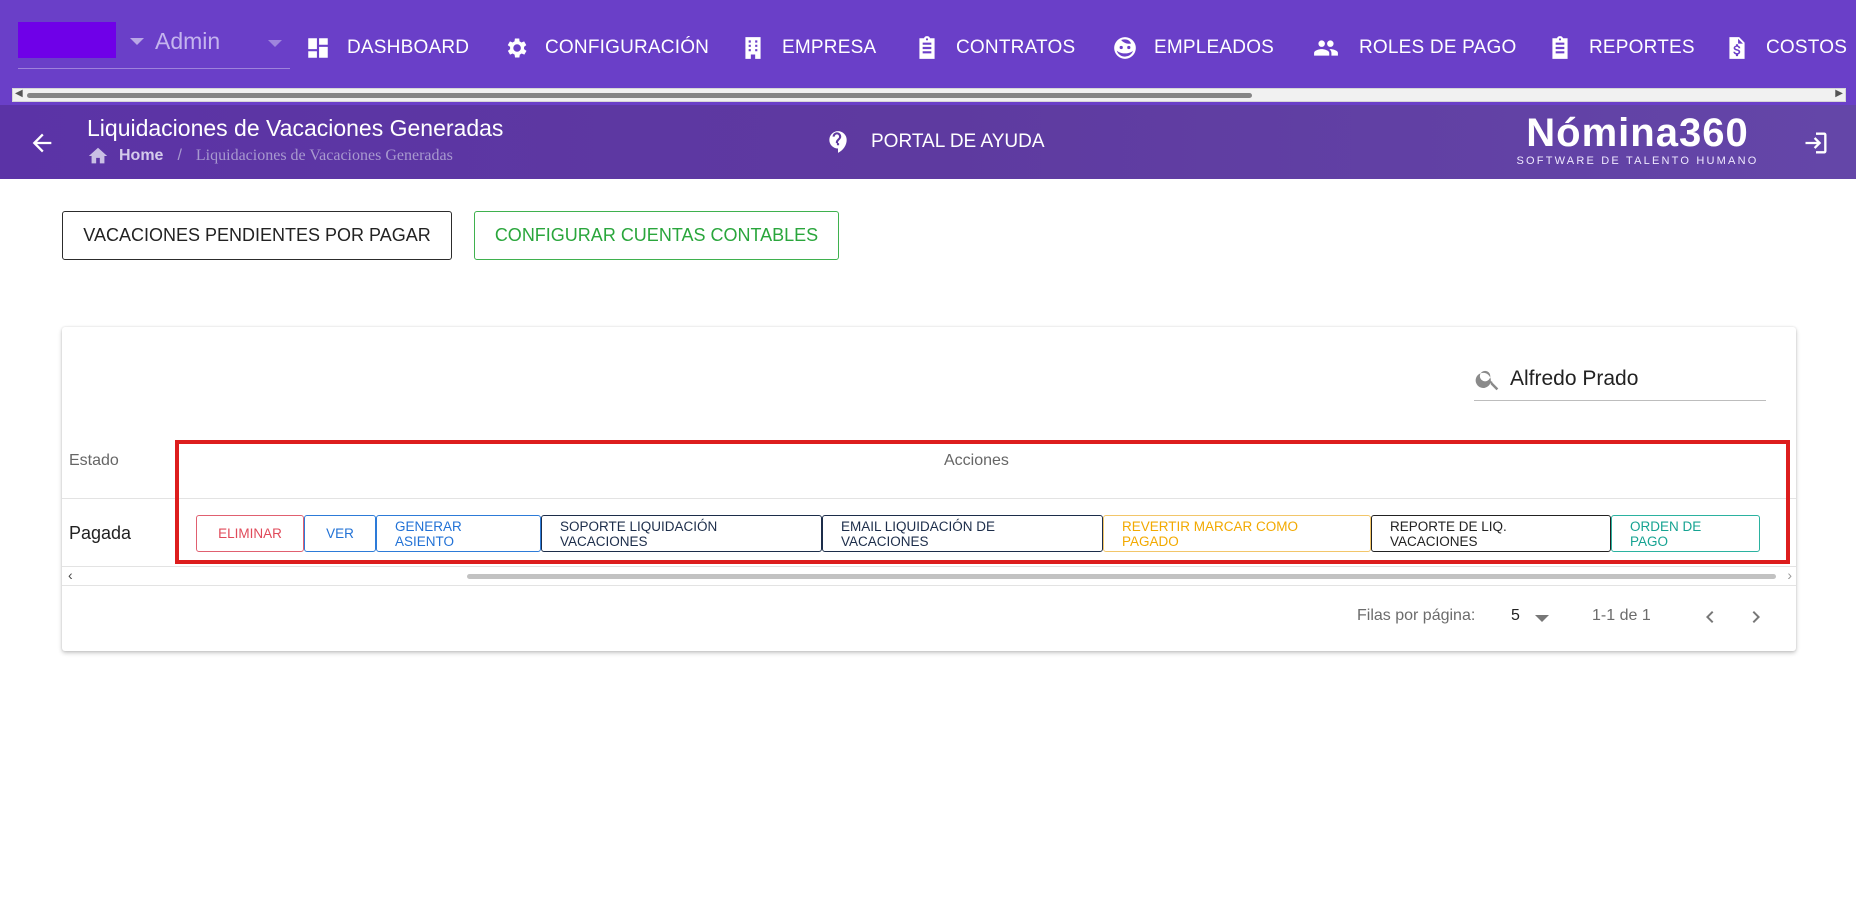  What do you see at coordinates (1807, 47) in the screenshot?
I see `nav-label: COSTOS` at bounding box center [1807, 47].